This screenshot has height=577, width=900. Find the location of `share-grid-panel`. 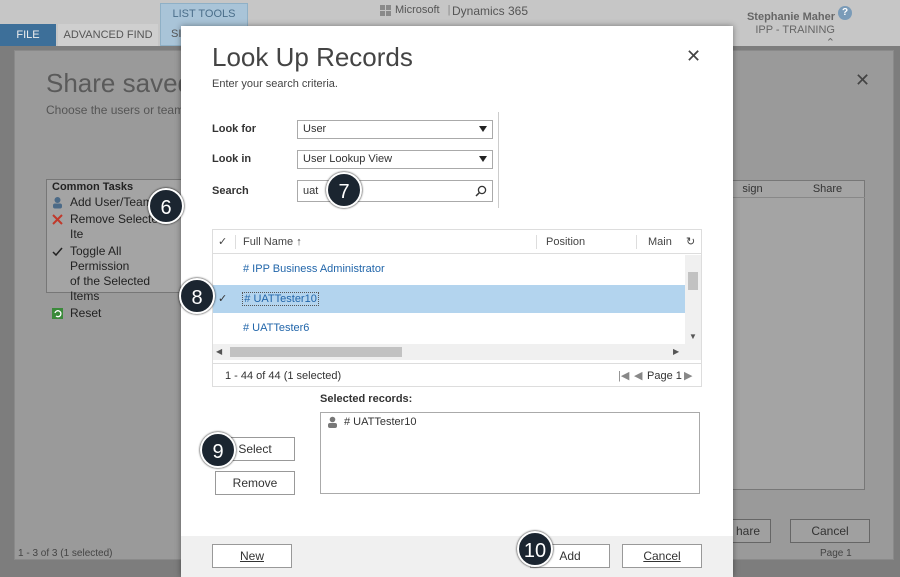

share-grid-panel is located at coordinates (790, 335).